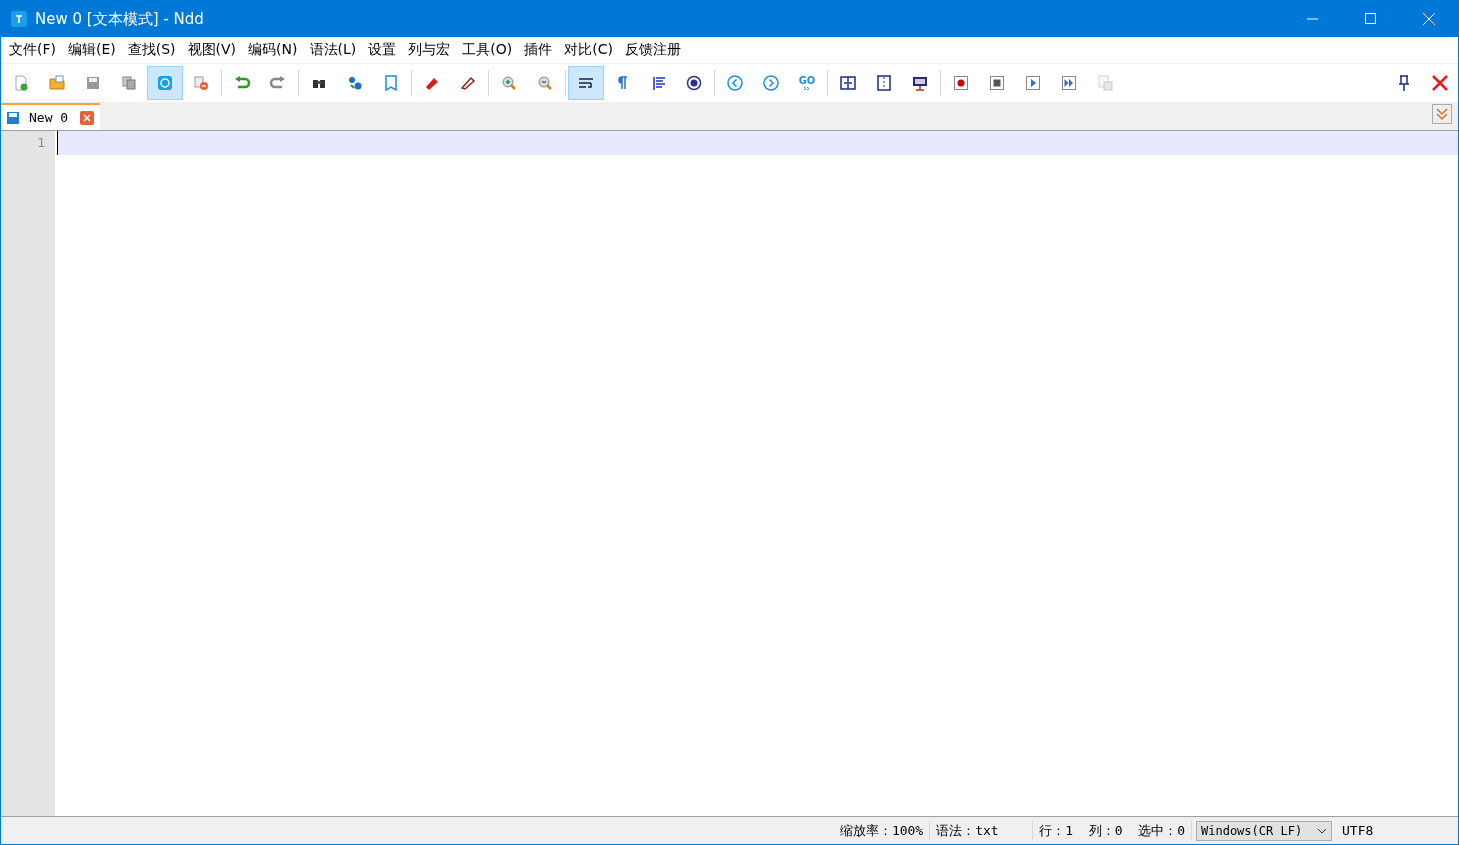 Image resolution: width=1459 pixels, height=845 pixels. Describe the element at coordinates (57, 83) in the screenshot. I see `folder-icon` at that location.